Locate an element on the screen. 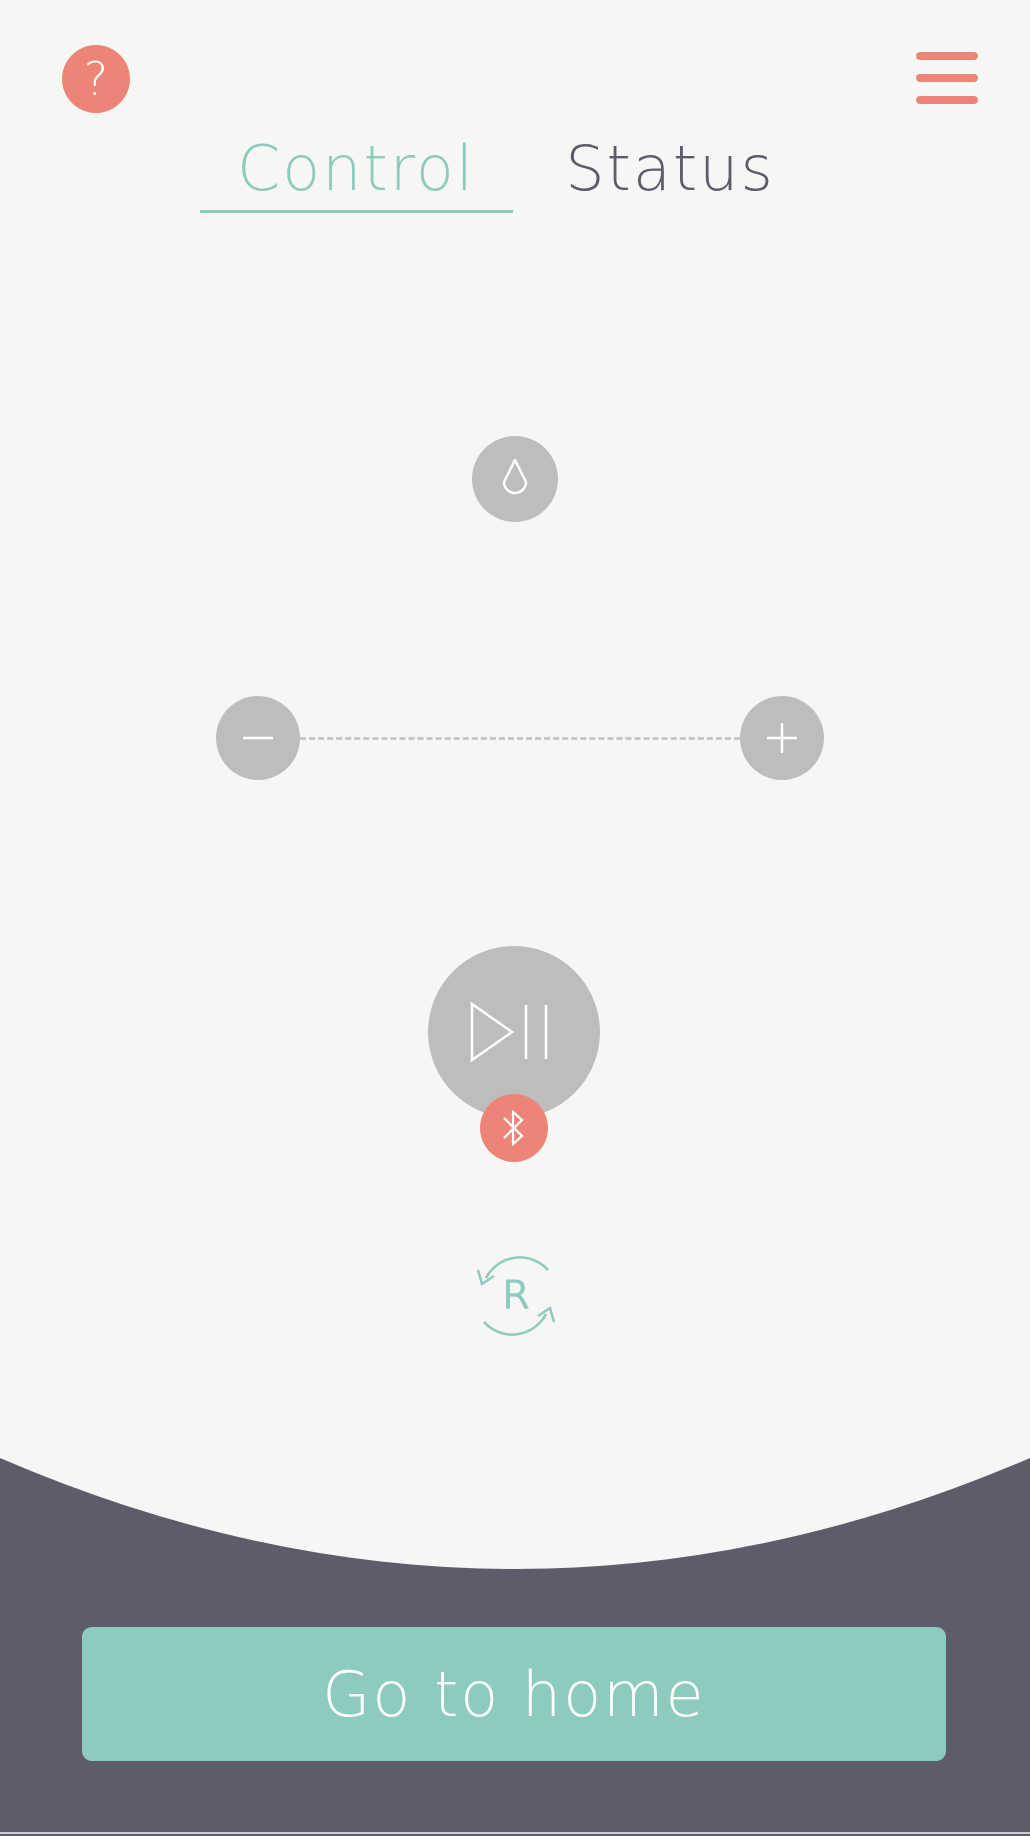  question-icon: ? is located at coordinates (96, 79).